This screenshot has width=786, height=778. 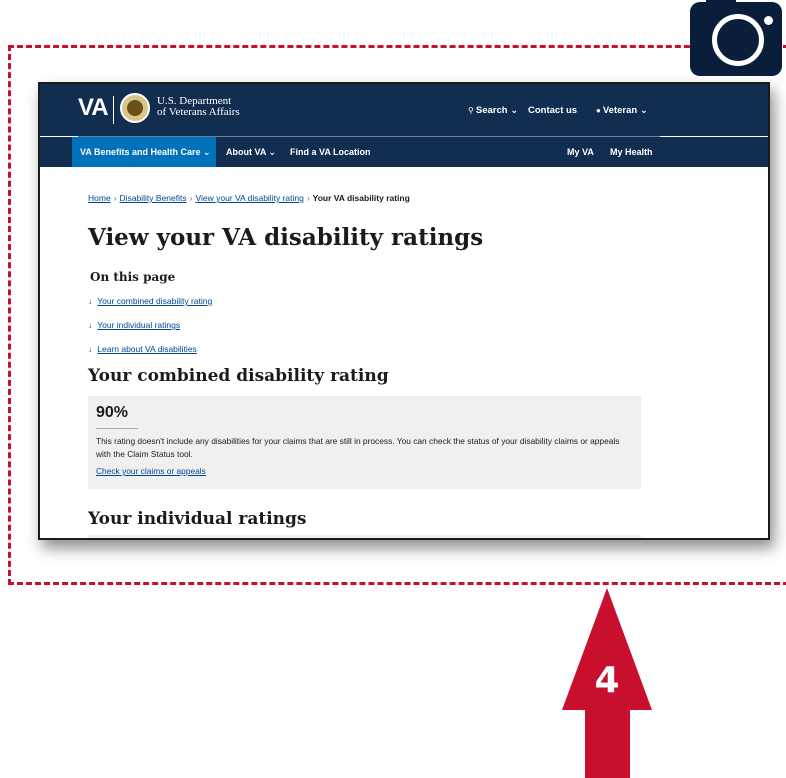 What do you see at coordinates (151, 471) in the screenshot?
I see `check-claims-link: Check your claims or appeals` at bounding box center [151, 471].